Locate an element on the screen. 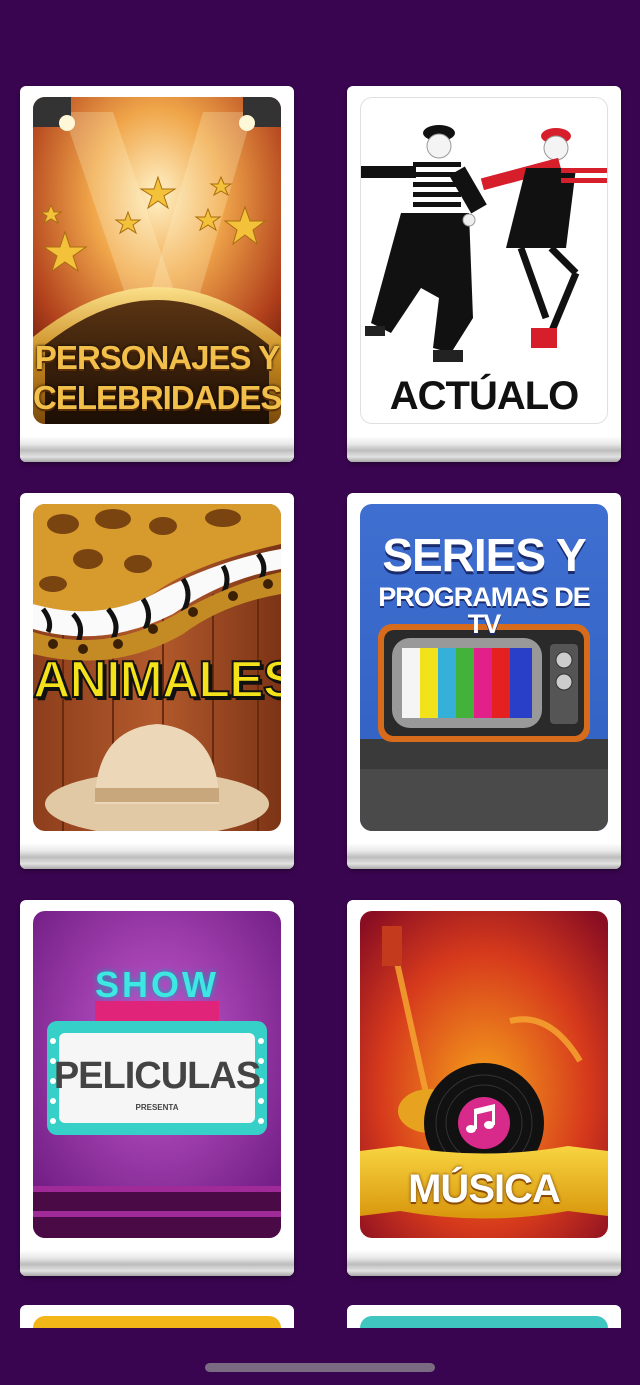 This screenshot has width=640, height=1385. category-card-musica: MÚSICA is located at coordinates (484, 1088).